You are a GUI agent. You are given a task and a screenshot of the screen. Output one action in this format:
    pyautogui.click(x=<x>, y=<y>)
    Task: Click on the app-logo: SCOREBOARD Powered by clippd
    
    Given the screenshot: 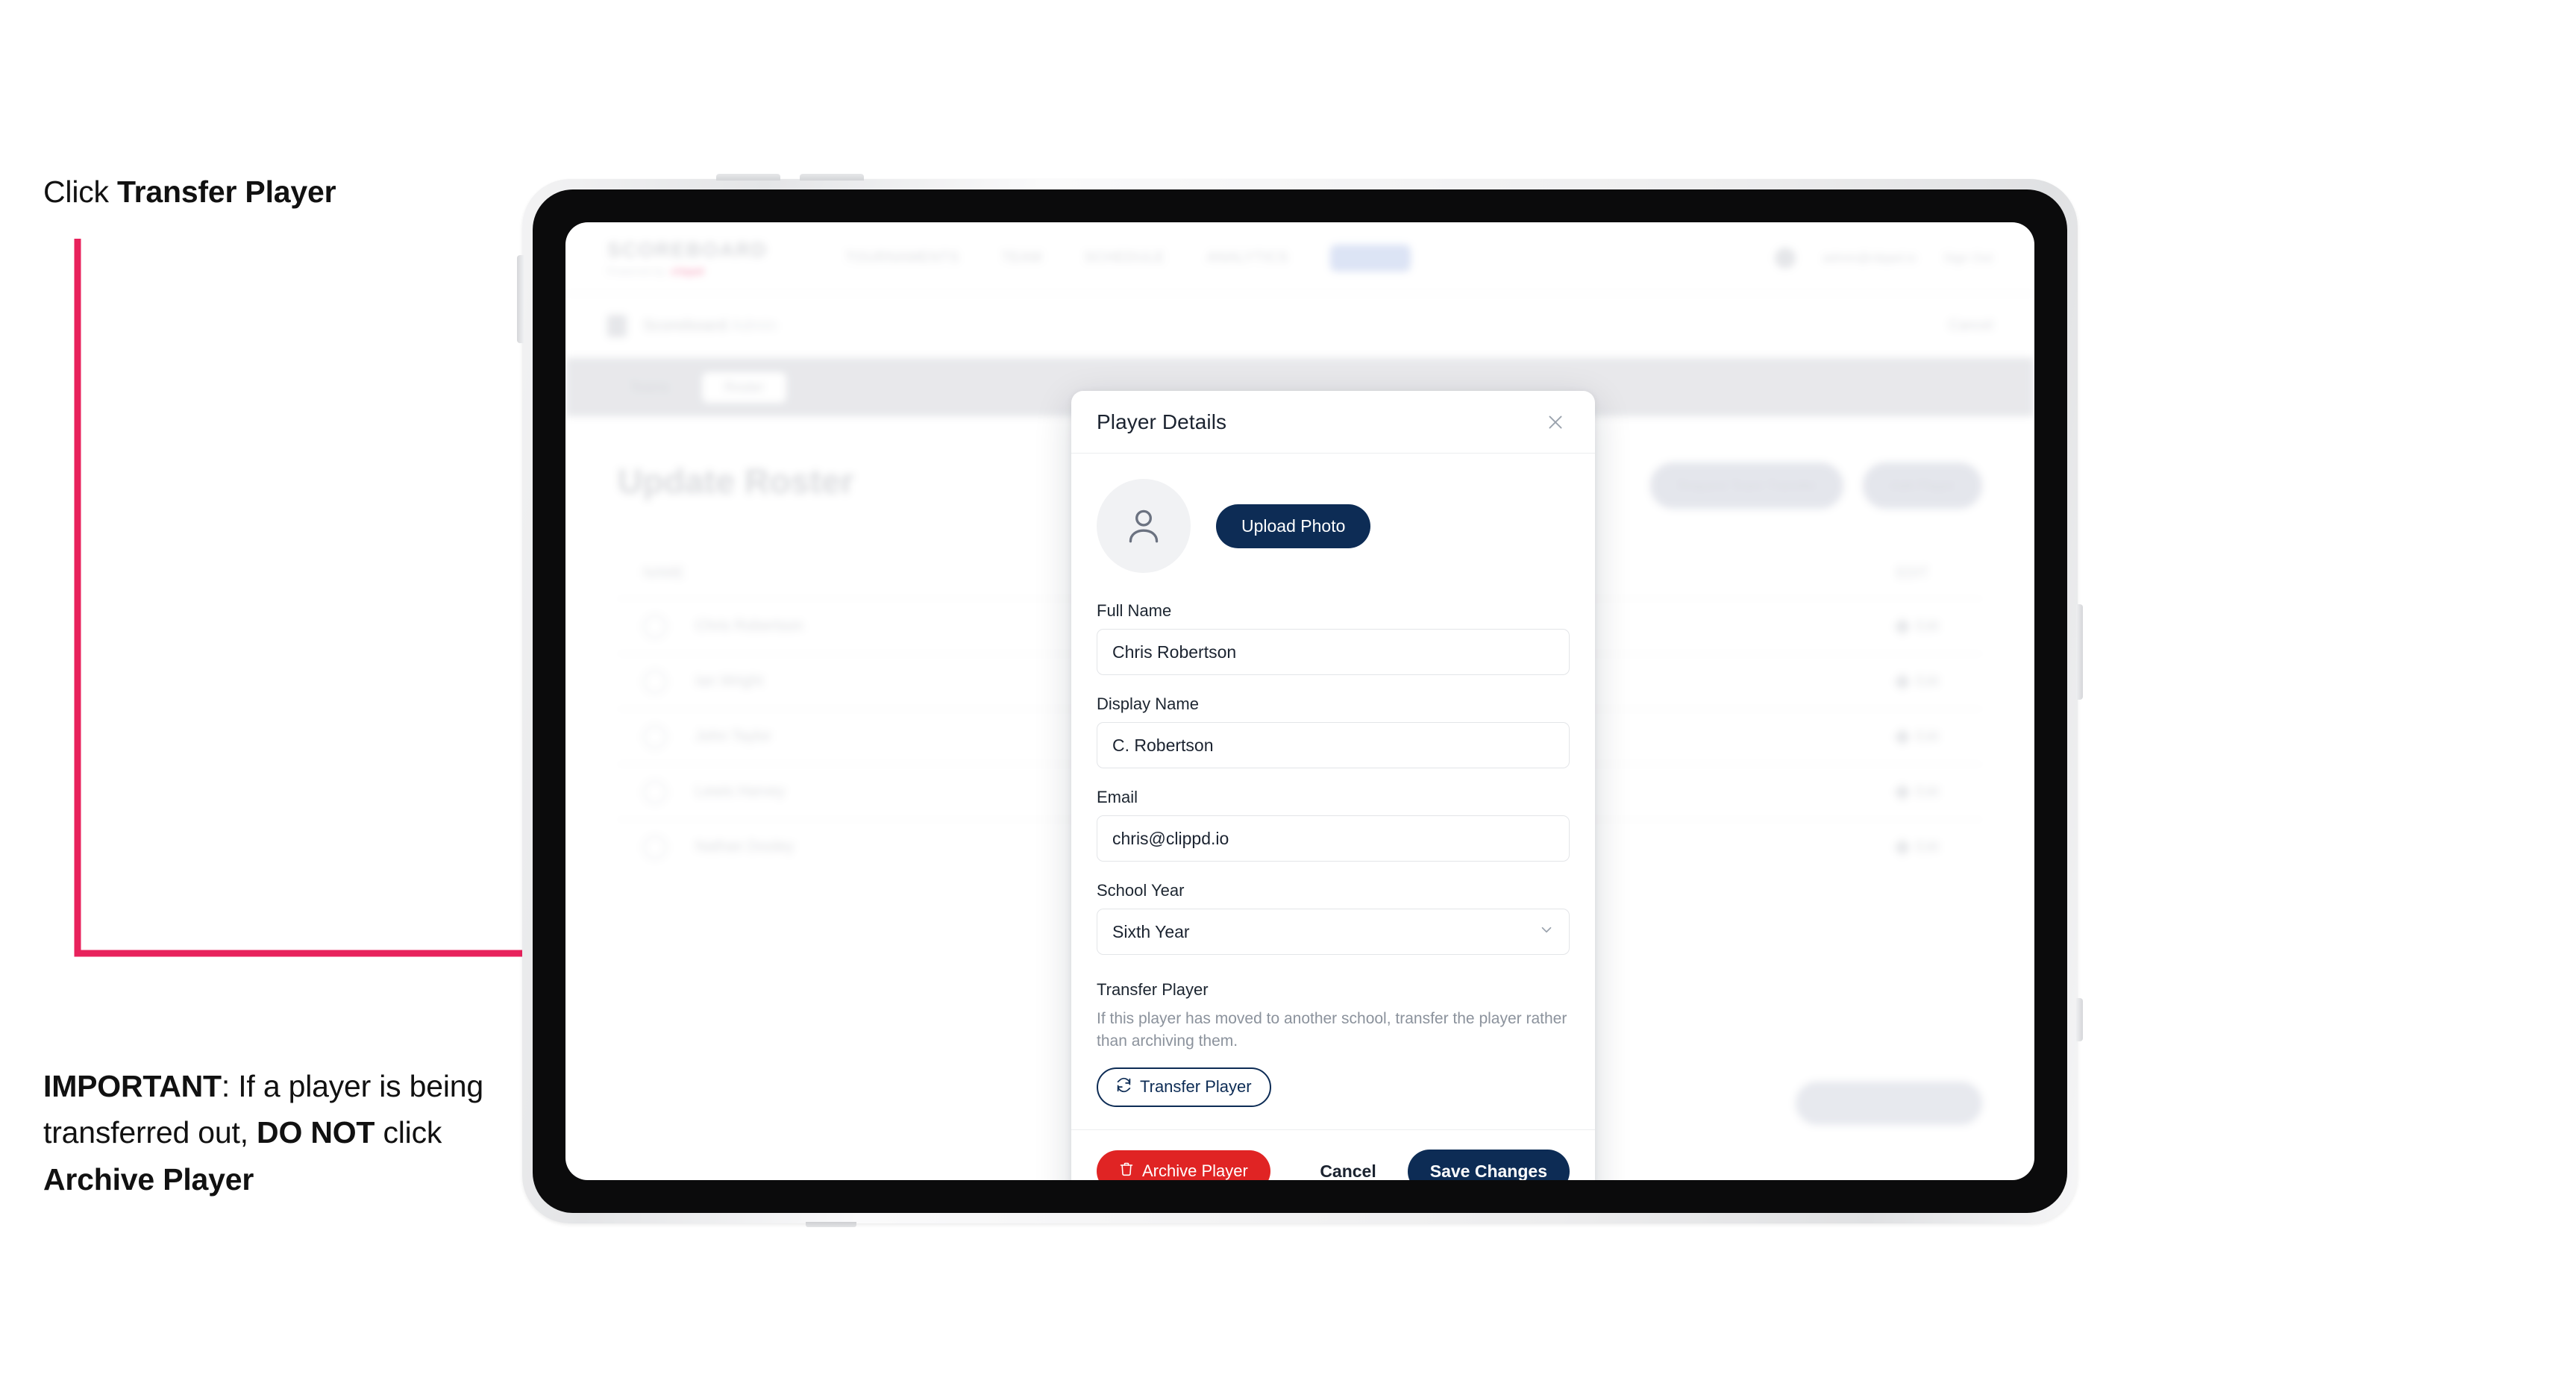 What is the action you would take?
    pyautogui.click(x=687, y=258)
    